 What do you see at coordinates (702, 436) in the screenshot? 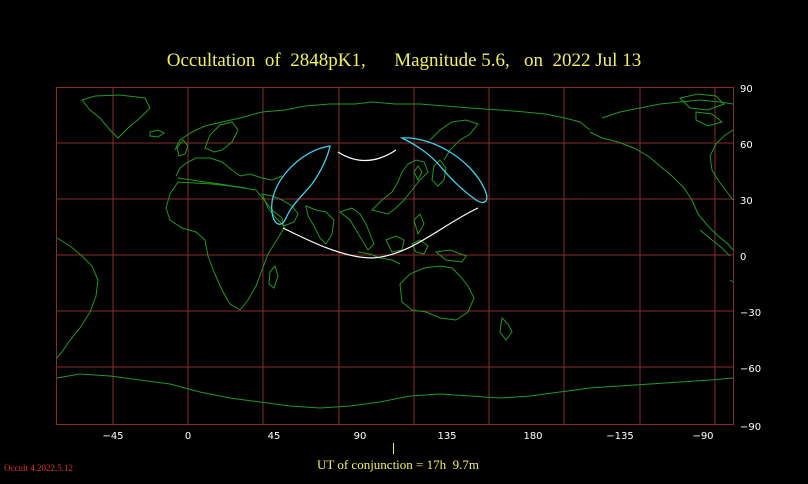
I see `lon-label: −90` at bounding box center [702, 436].